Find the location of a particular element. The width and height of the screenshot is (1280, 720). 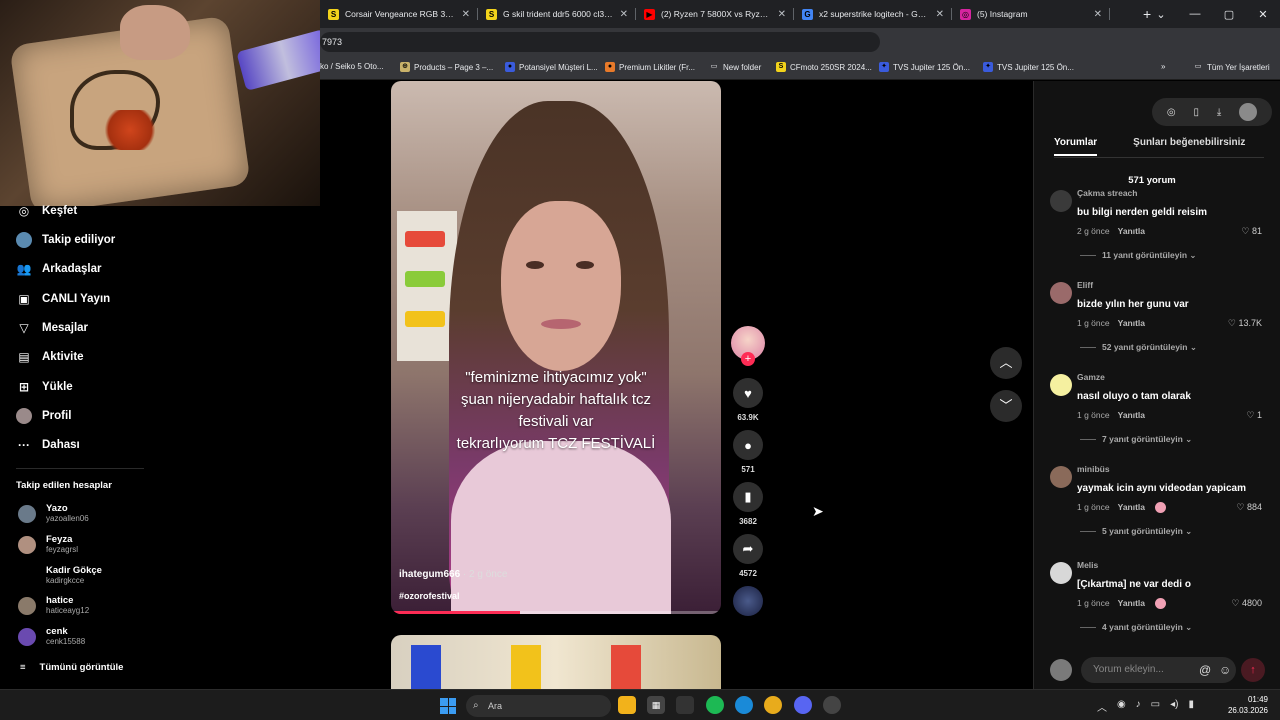

comment-like-button: ♡ 884 is located at coordinates (1249, 507).